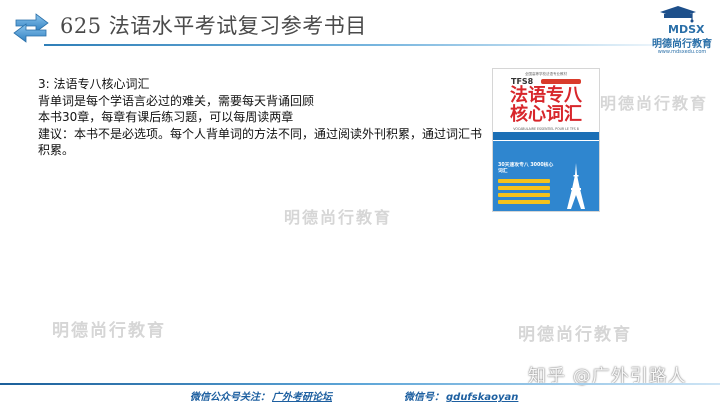 This screenshot has height=404, width=720. What do you see at coordinates (349, 45) in the screenshot?
I see `title-divider` at bounding box center [349, 45].